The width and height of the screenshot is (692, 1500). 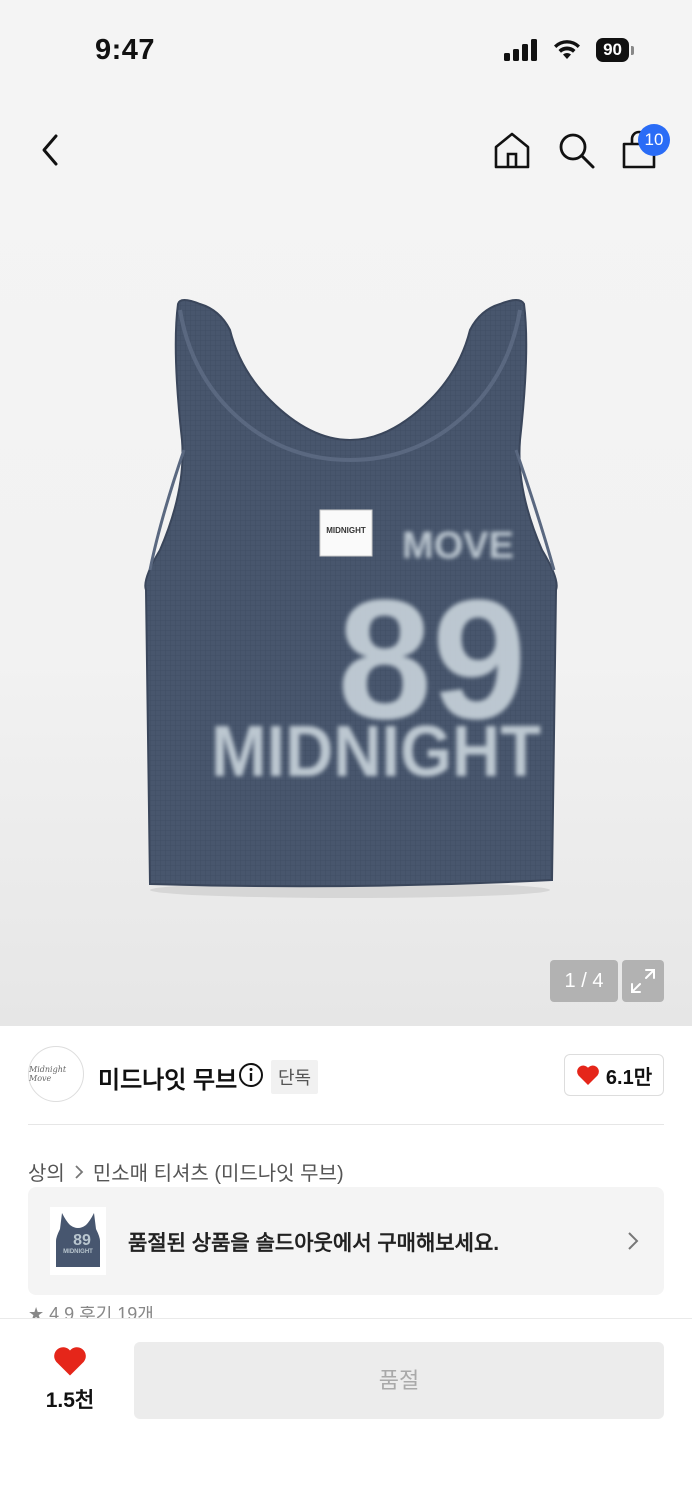 I want to click on status-icons: 90, so click(x=569, y=50).